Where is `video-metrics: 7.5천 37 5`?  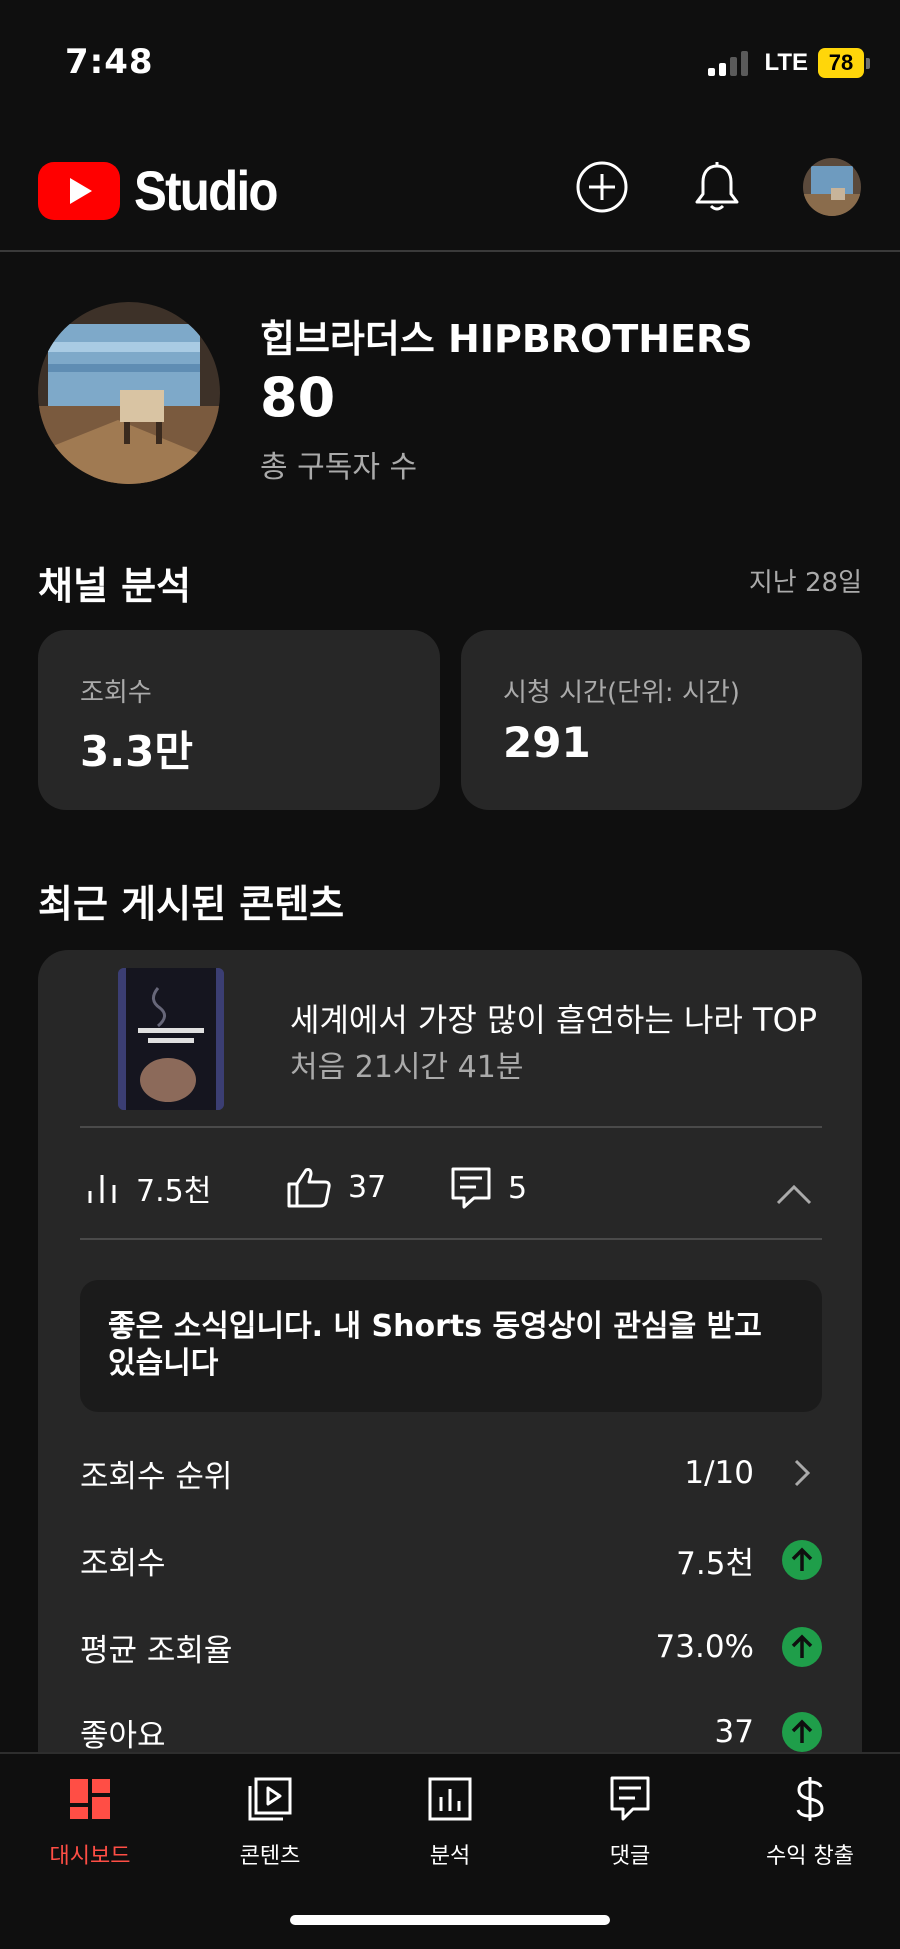 video-metrics: 7.5천 37 5 is located at coordinates (451, 1192).